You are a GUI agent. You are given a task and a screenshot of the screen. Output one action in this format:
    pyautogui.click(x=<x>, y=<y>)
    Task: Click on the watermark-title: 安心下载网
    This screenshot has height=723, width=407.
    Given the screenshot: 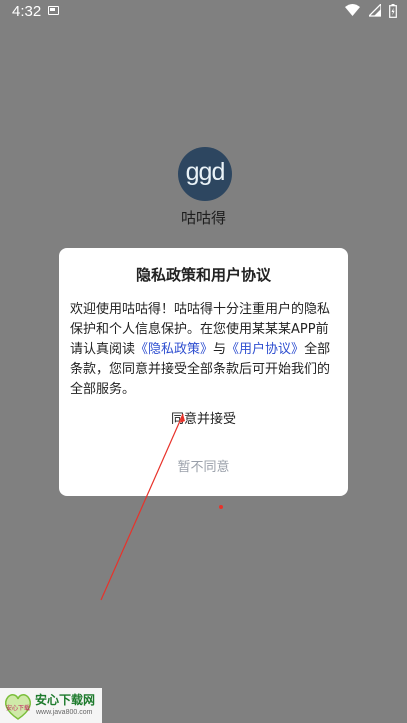 What is the action you would take?
    pyautogui.click(x=65, y=700)
    